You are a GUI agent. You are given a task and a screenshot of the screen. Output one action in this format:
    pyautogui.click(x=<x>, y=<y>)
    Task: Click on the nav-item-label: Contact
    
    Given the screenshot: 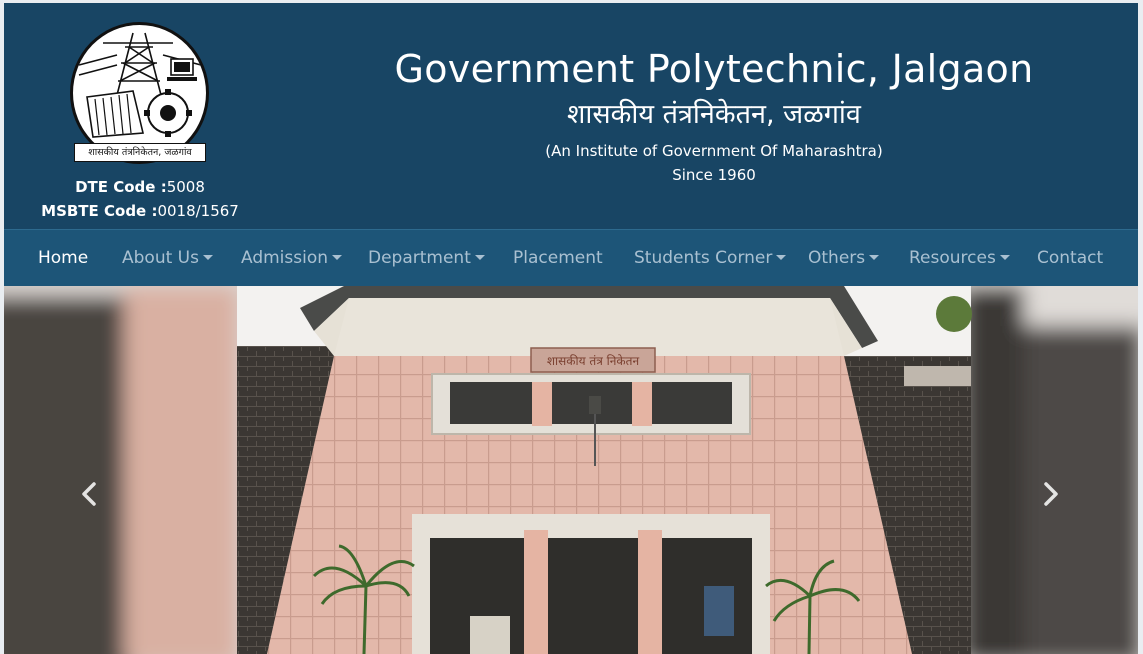 What is the action you would take?
    pyautogui.click(x=1070, y=258)
    